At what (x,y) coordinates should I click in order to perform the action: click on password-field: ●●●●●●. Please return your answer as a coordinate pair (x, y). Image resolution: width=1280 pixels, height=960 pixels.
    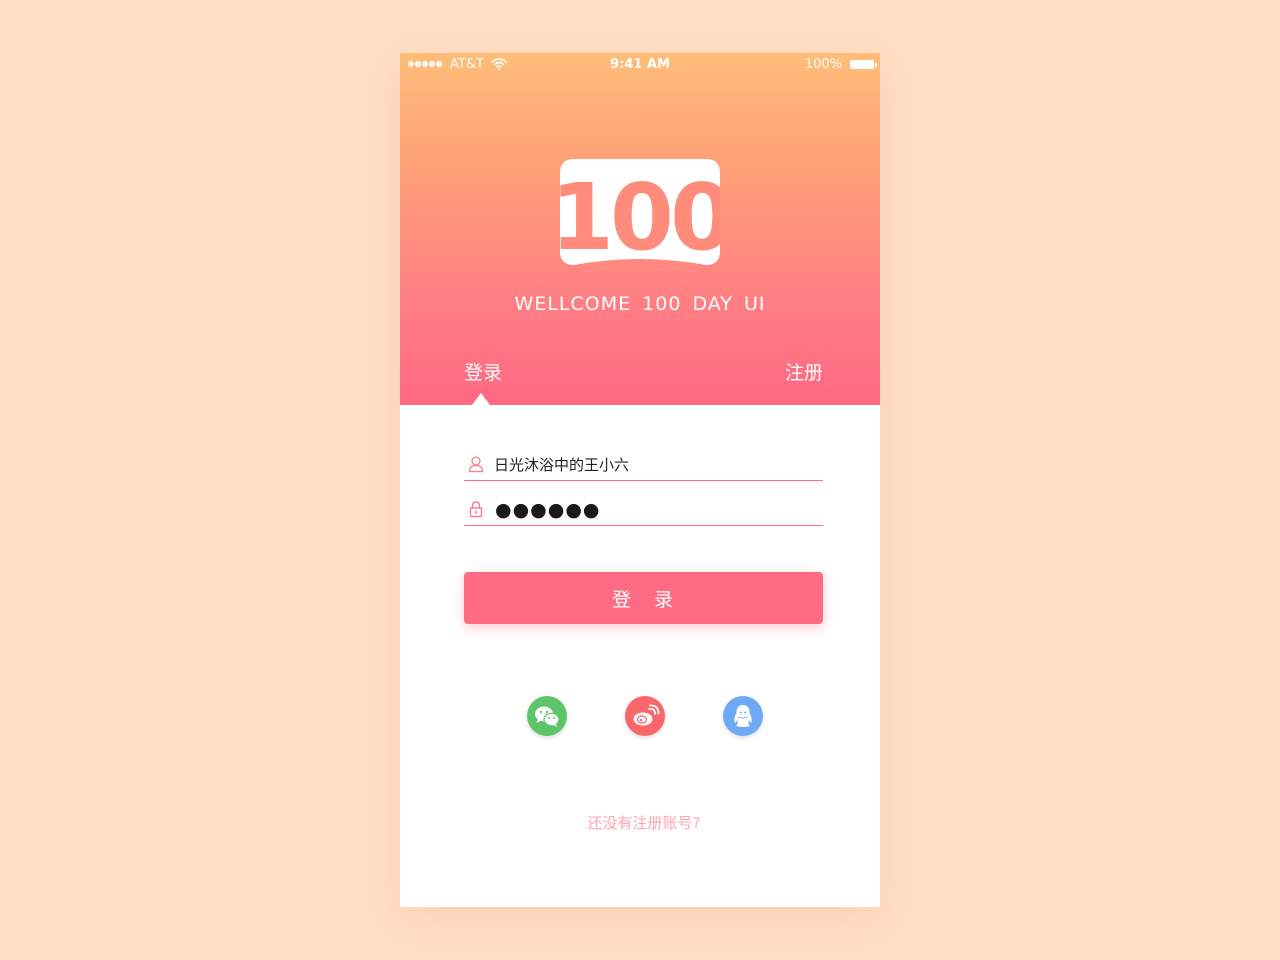
    Looking at the image, I should click on (643, 510).